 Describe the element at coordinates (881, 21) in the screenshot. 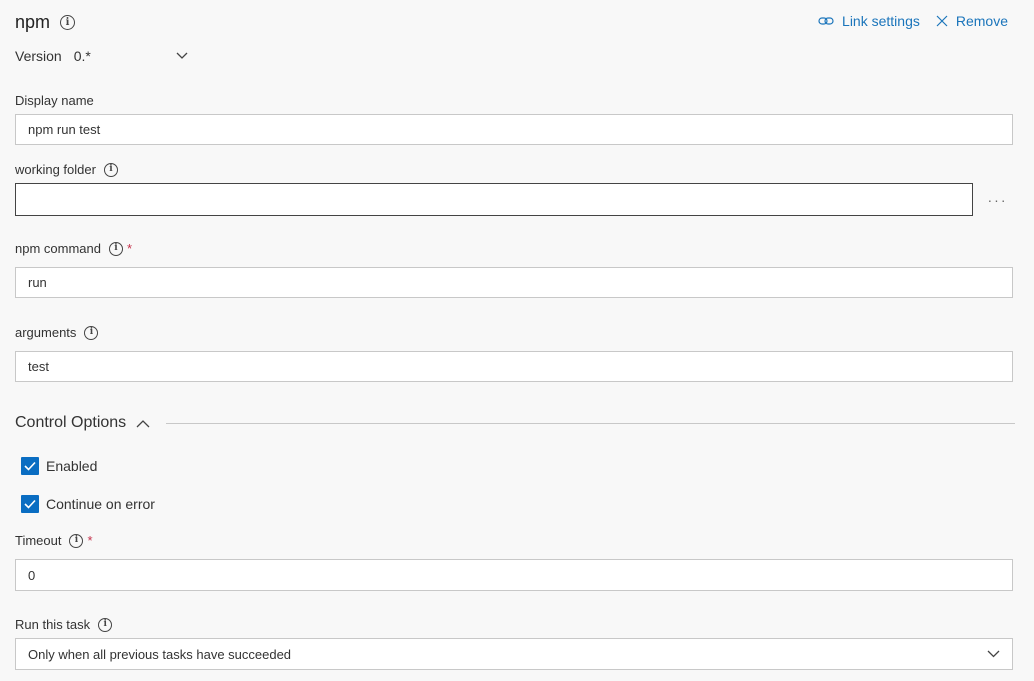

I see `link-settings-label: Link settings` at that location.